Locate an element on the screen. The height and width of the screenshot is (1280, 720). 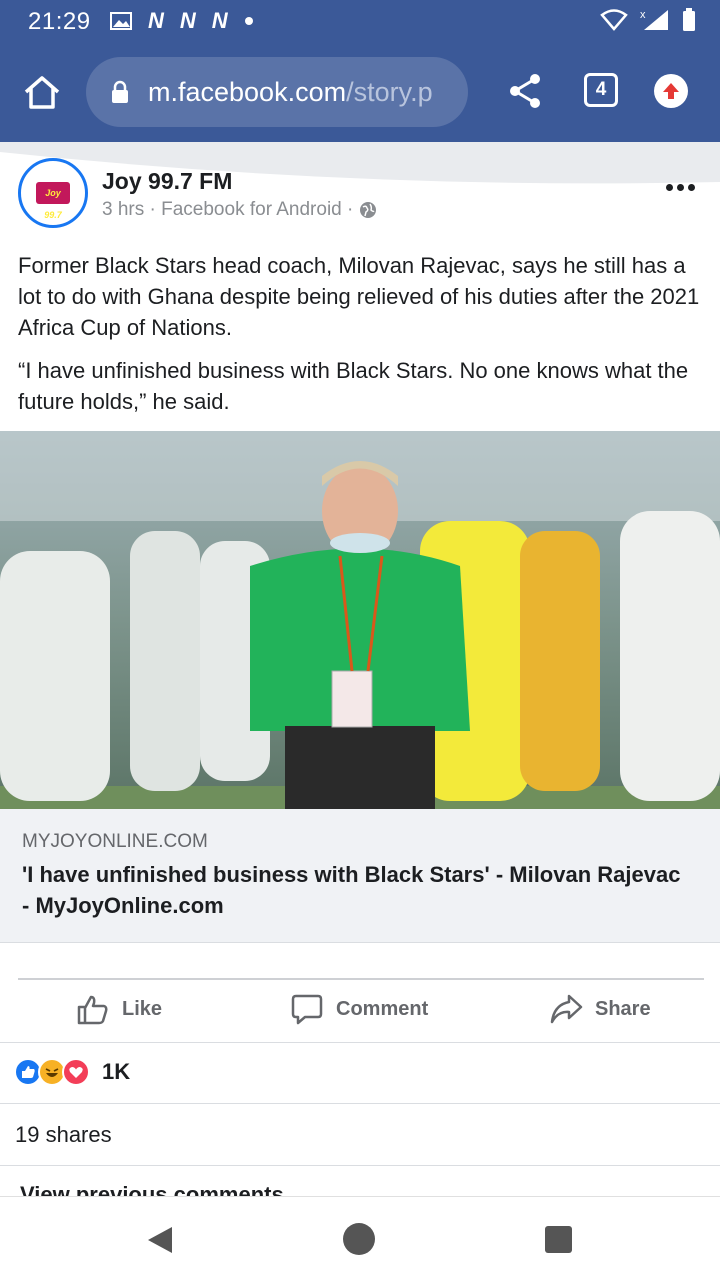
notification-icons: N N N is located at coordinates (182, 21).